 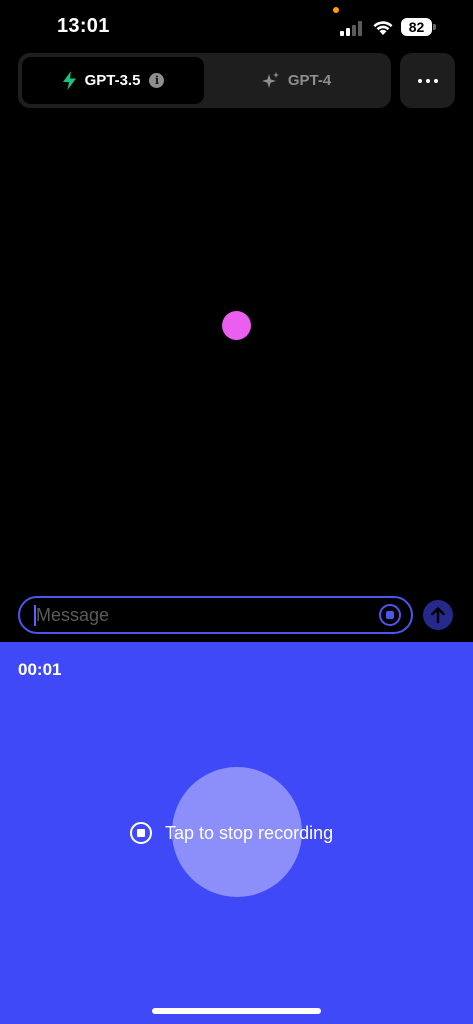 What do you see at coordinates (206, 615) in the screenshot?
I see `message-input` at bounding box center [206, 615].